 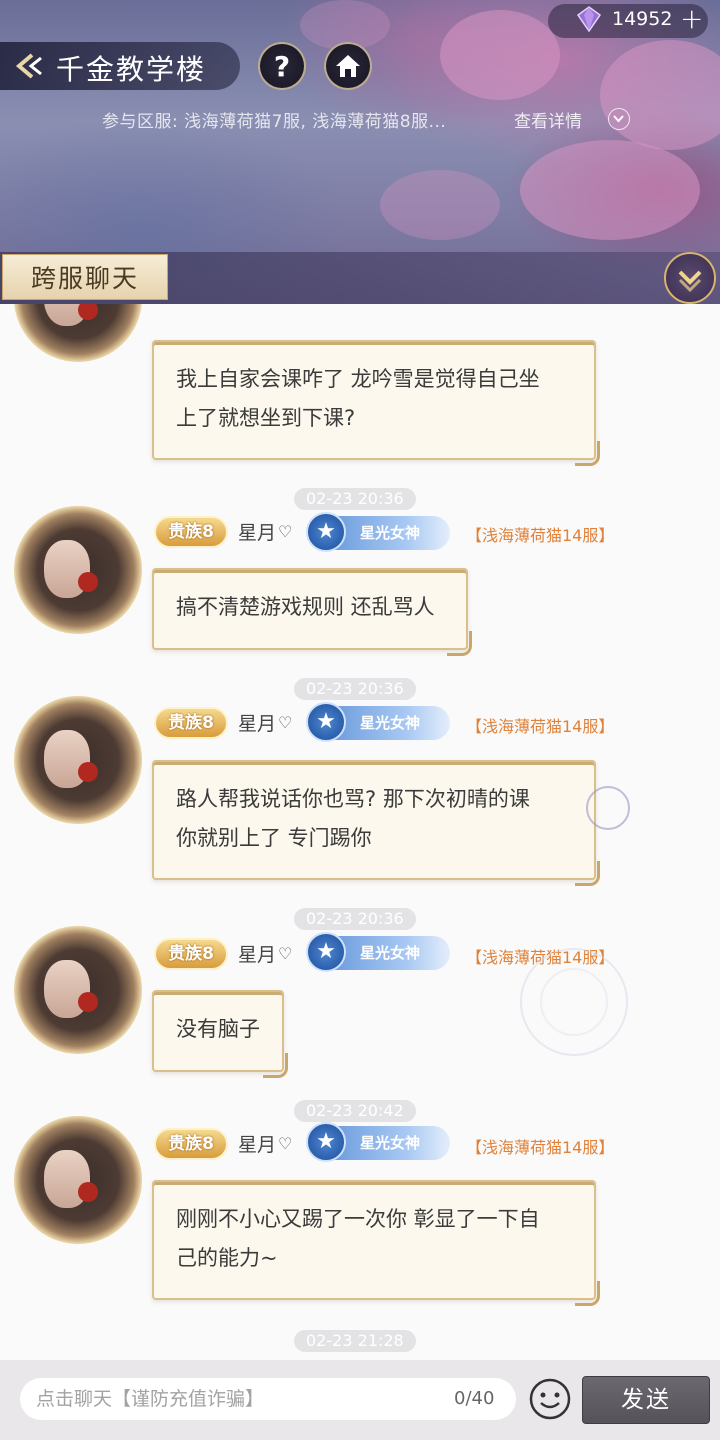 I want to click on collapse-button, so click(x=690, y=278).